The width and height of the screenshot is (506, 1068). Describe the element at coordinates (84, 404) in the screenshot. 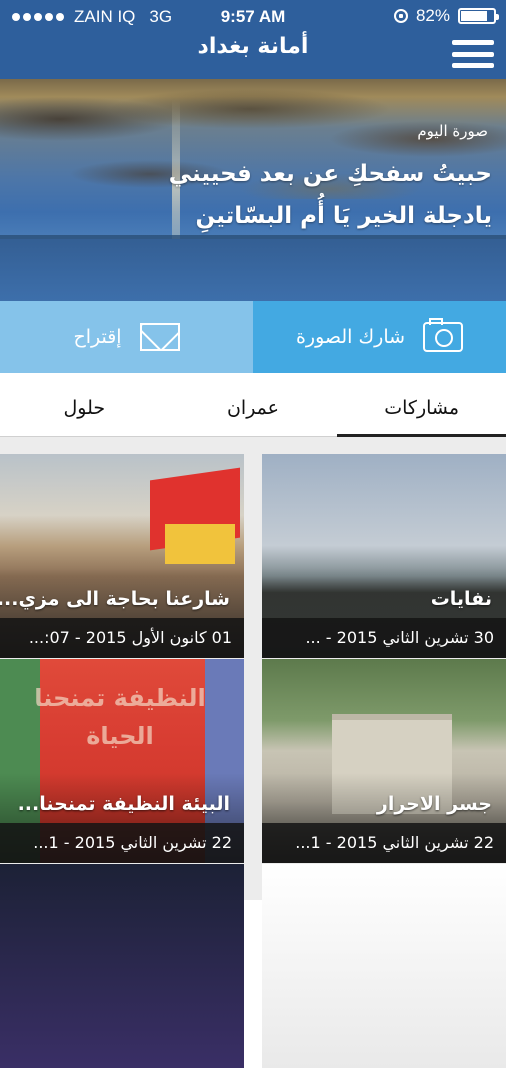

I see `tab-solutions: حلول` at that location.